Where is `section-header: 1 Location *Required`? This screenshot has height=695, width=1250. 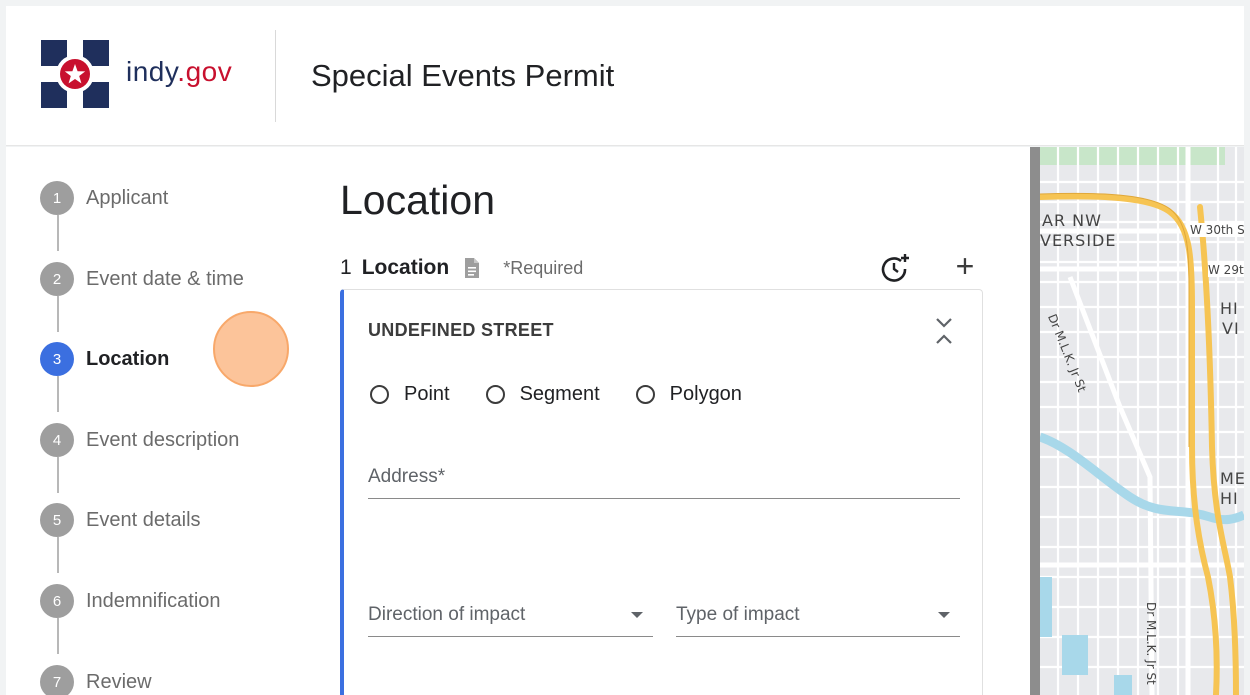 section-header: 1 Location *Required is located at coordinates (461, 268).